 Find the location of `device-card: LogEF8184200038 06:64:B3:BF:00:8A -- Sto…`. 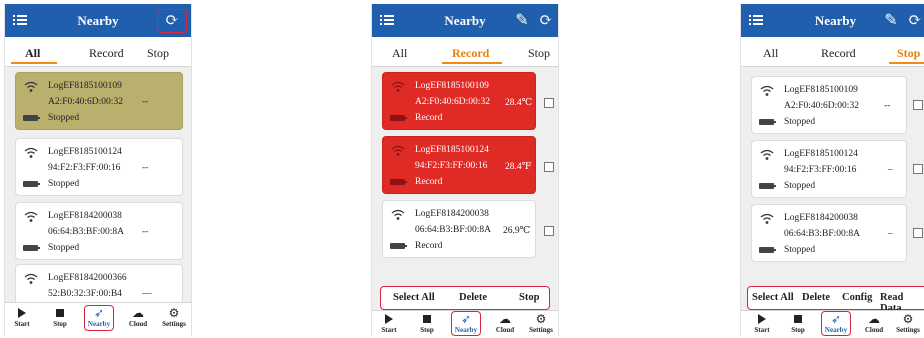

device-card: LogEF8184200038 06:64:B3:BF:00:8A -- Sto… is located at coordinates (99, 231).